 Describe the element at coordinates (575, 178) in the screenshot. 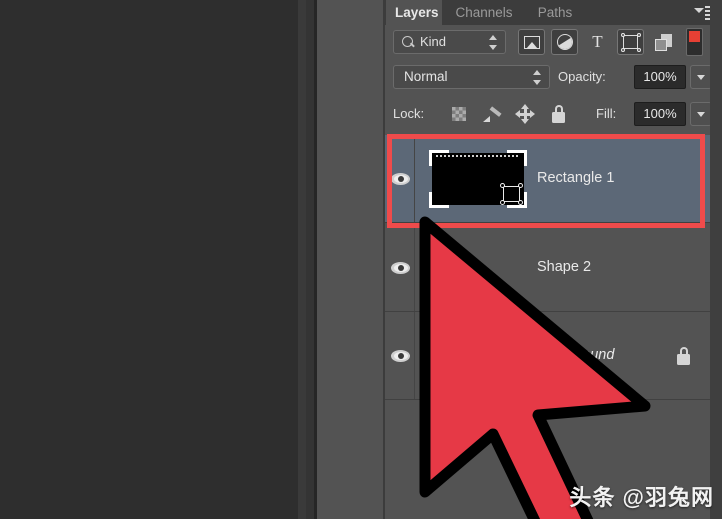

I see `layer-name: Rectangle 1` at that location.